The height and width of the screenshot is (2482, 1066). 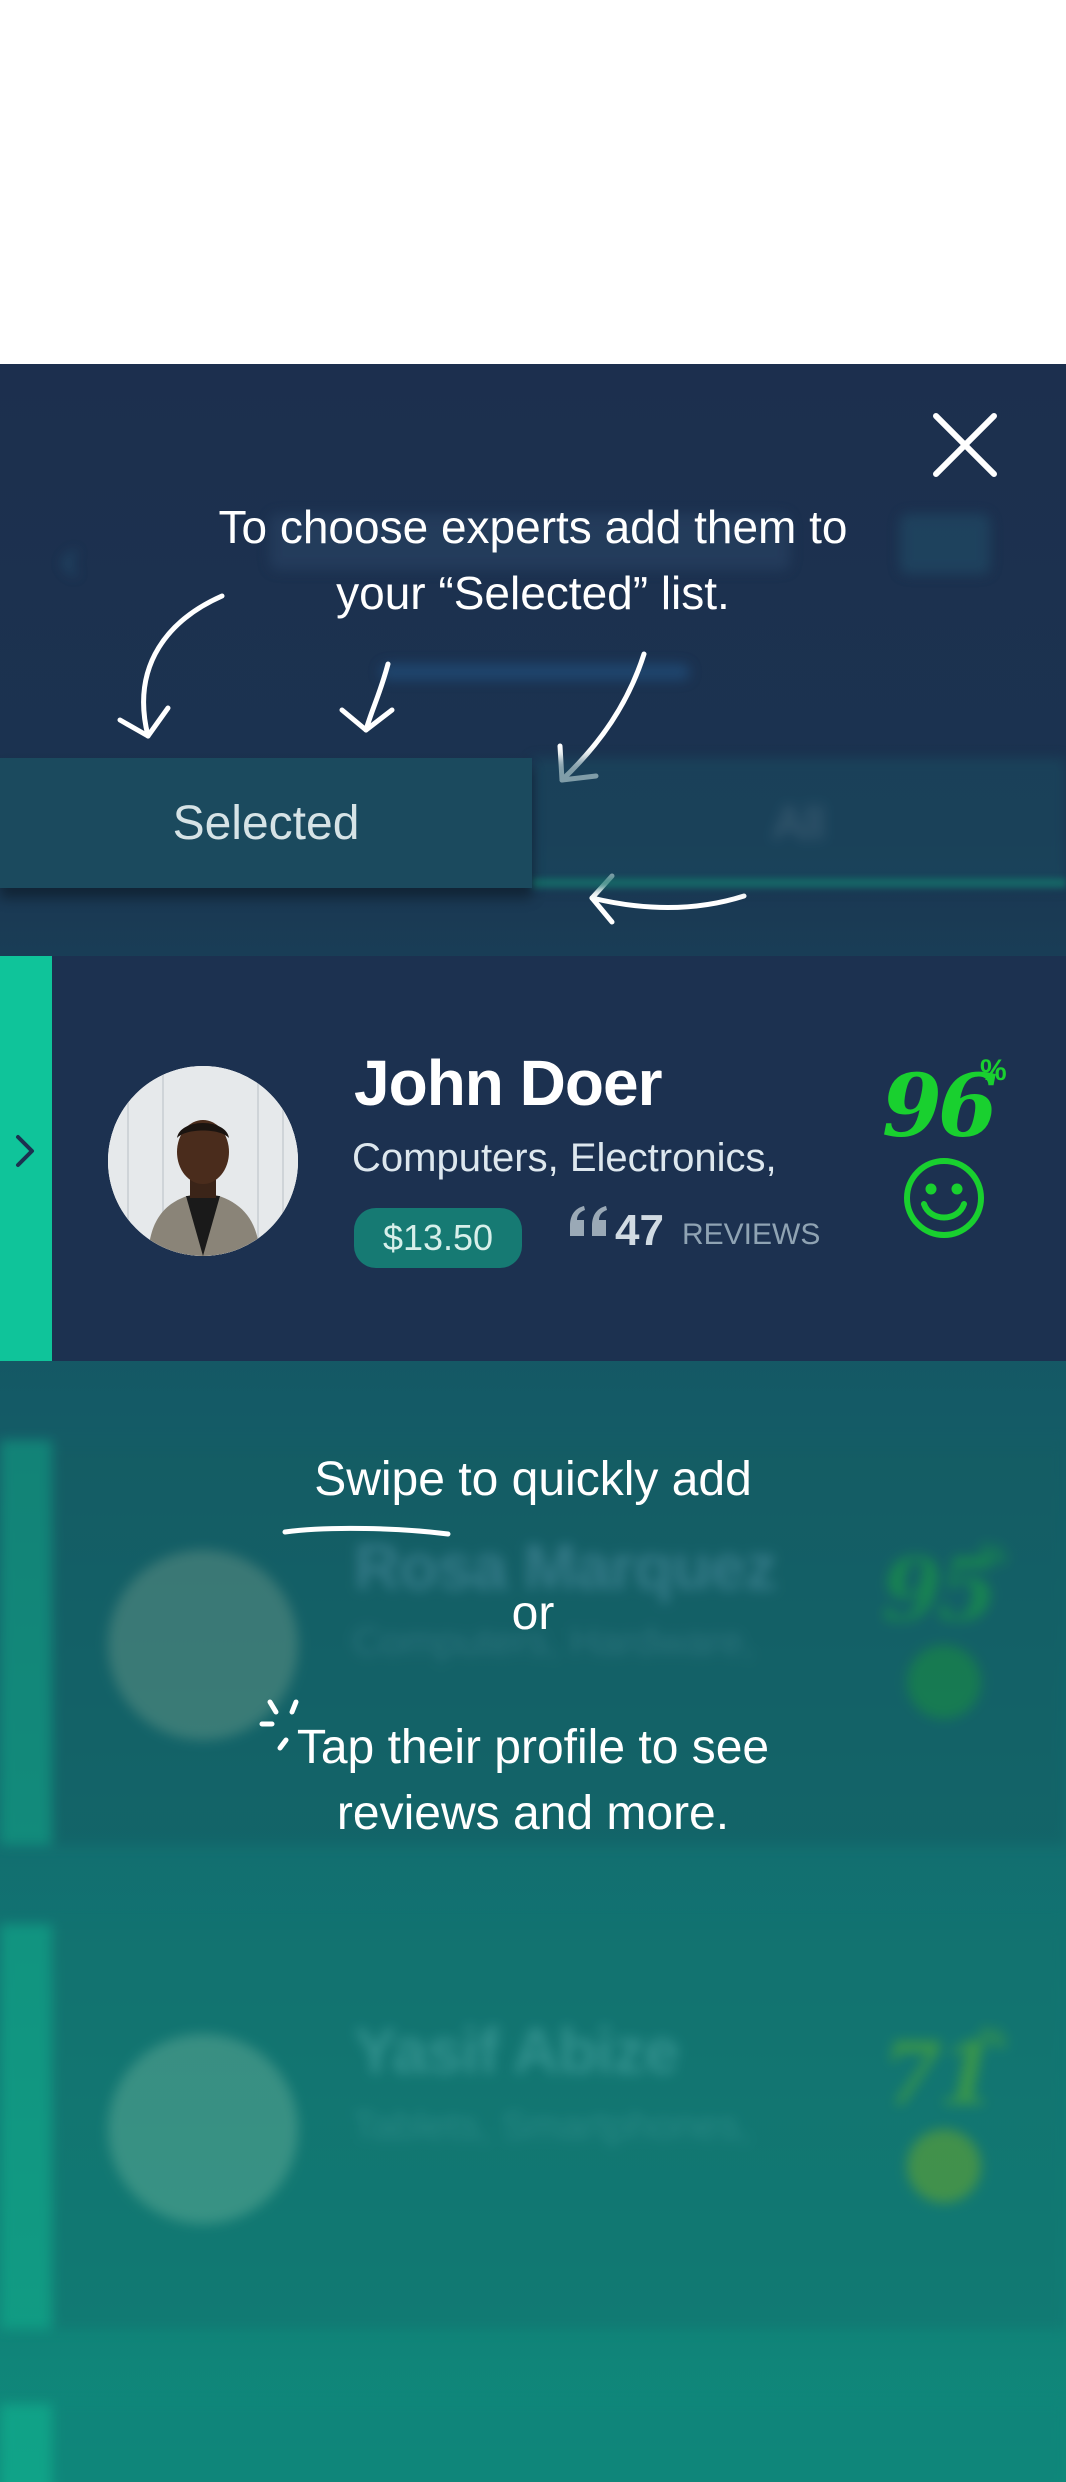 I want to click on tab-all: All, so click(x=799, y=823).